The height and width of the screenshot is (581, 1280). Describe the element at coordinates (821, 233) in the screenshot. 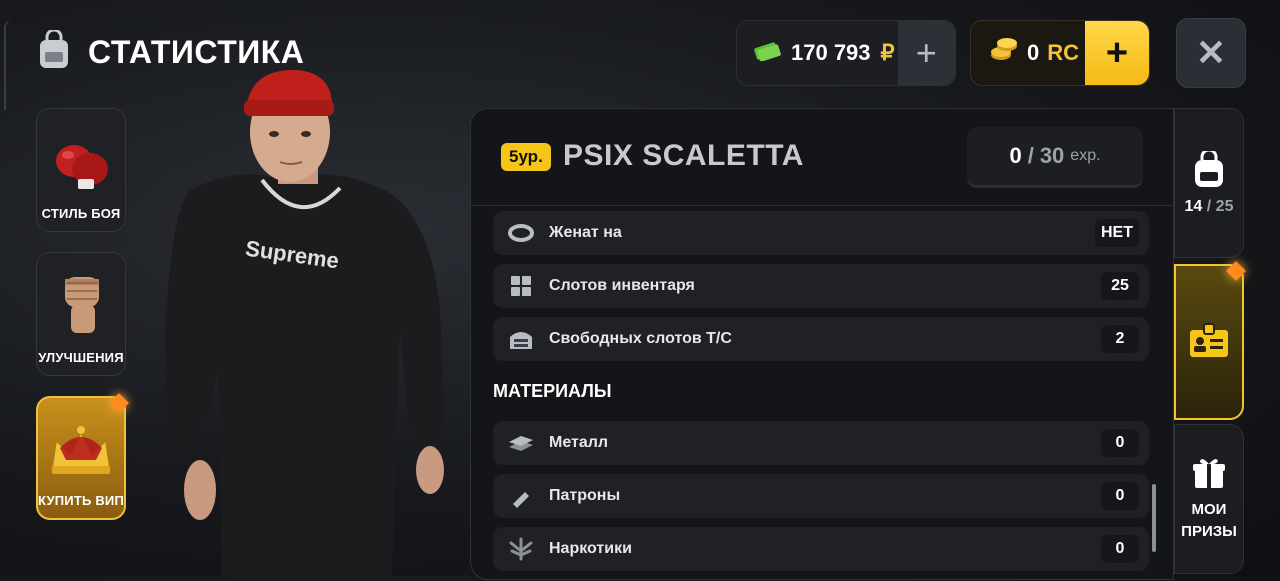

I see `stat-row-married: Женат на НЕТ` at that location.